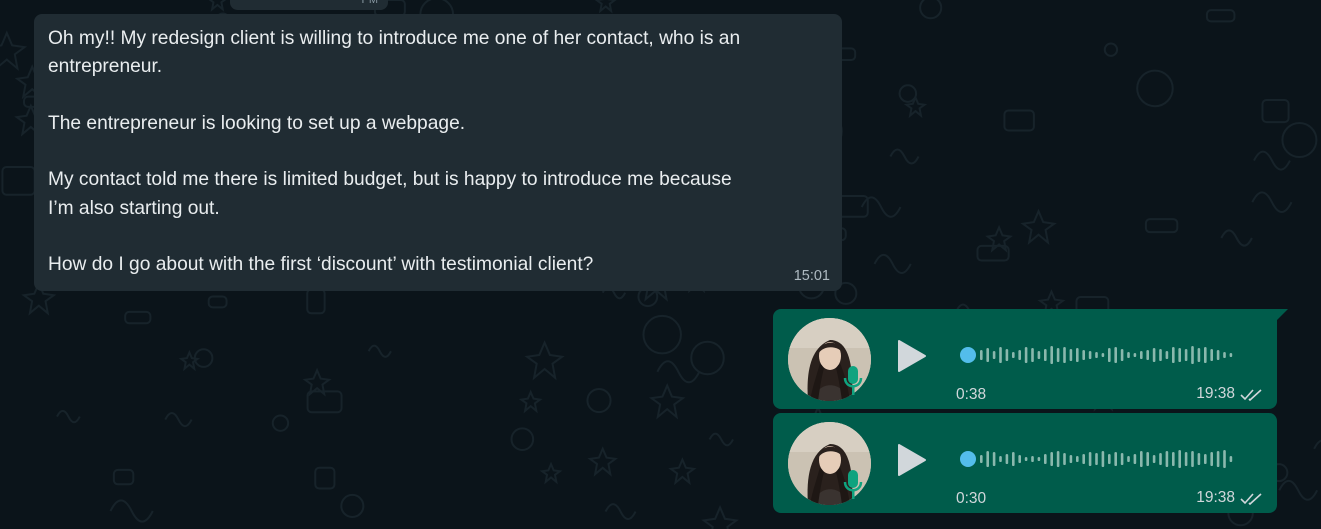  What do you see at coordinates (971, 498) in the screenshot?
I see `voice-duration: 0:30` at bounding box center [971, 498].